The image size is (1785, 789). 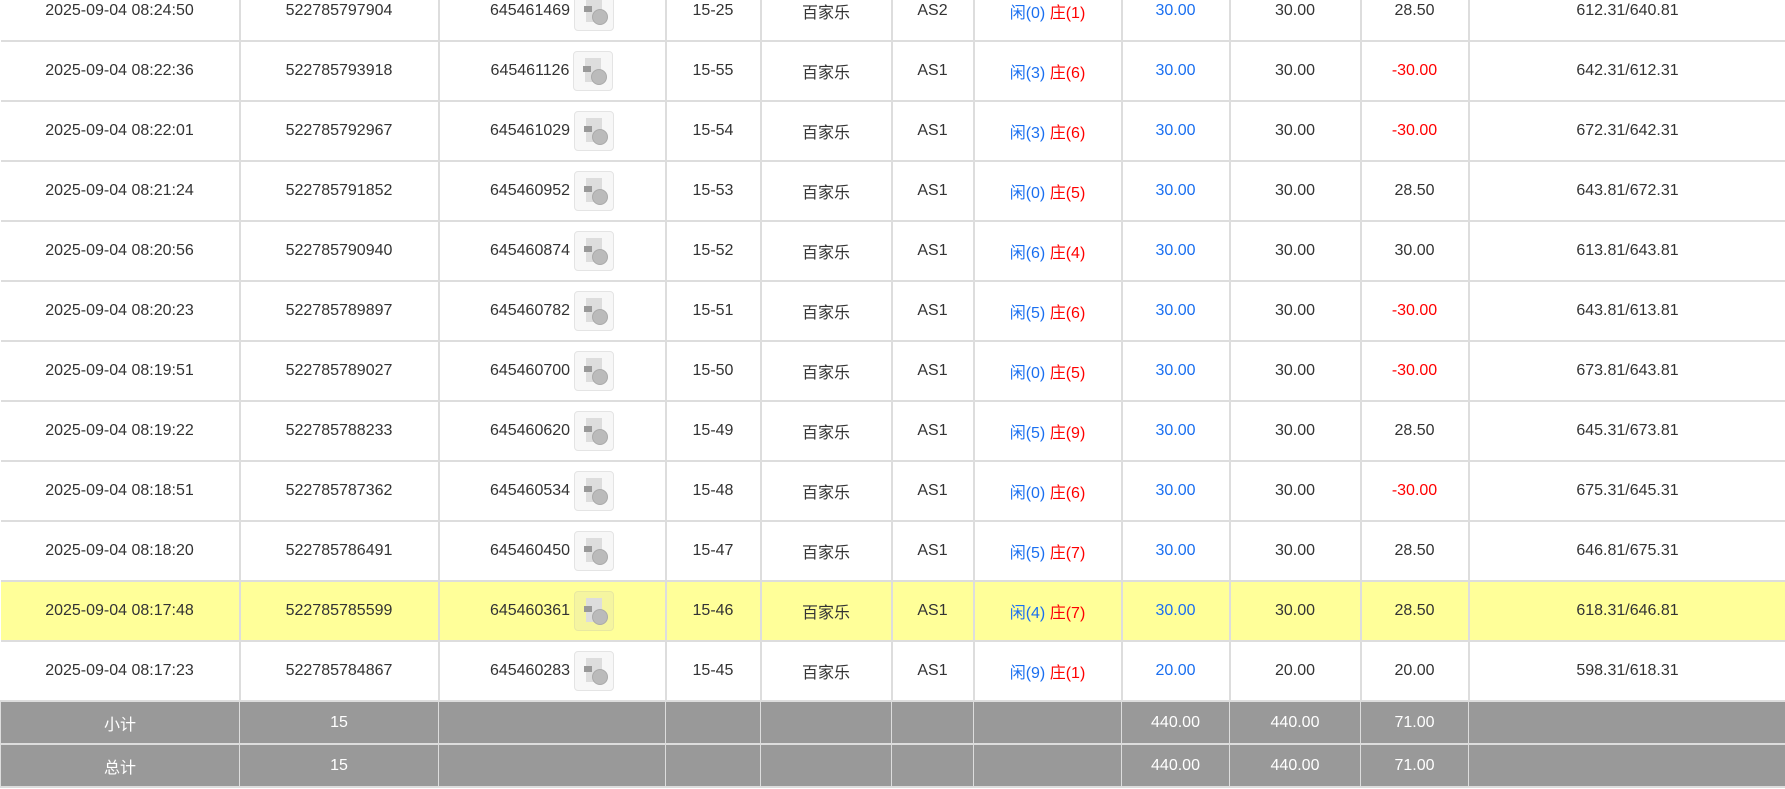 I want to click on shoe-hand: 15-45, so click(x=712, y=671).